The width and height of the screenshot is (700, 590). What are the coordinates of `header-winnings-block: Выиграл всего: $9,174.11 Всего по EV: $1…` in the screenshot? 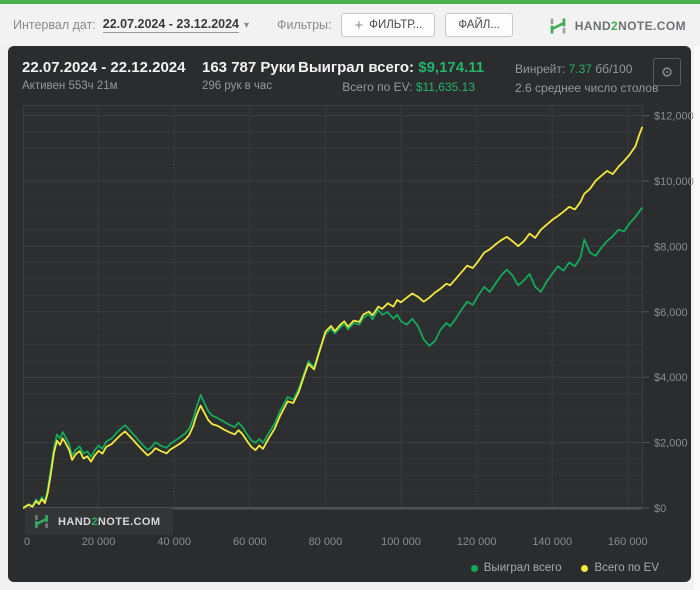 It's located at (391, 76).